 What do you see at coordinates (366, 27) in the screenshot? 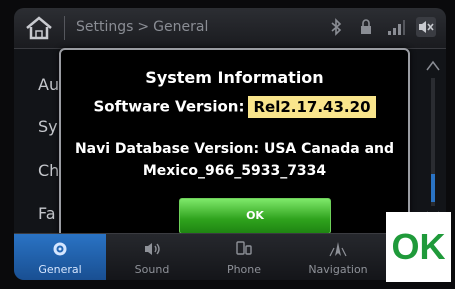
I see `lock-icon` at bounding box center [366, 27].